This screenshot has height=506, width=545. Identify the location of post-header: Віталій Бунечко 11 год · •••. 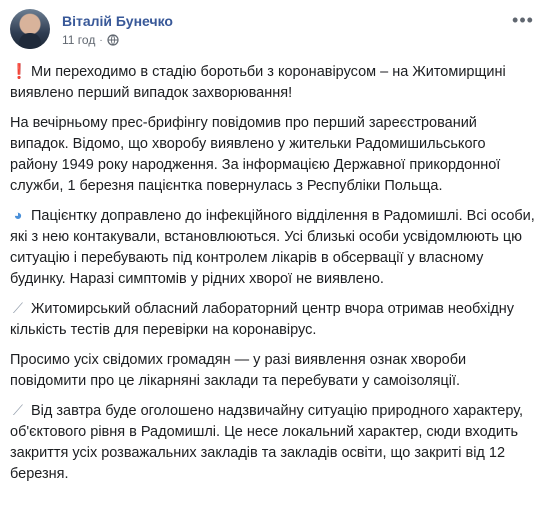
(272, 32).